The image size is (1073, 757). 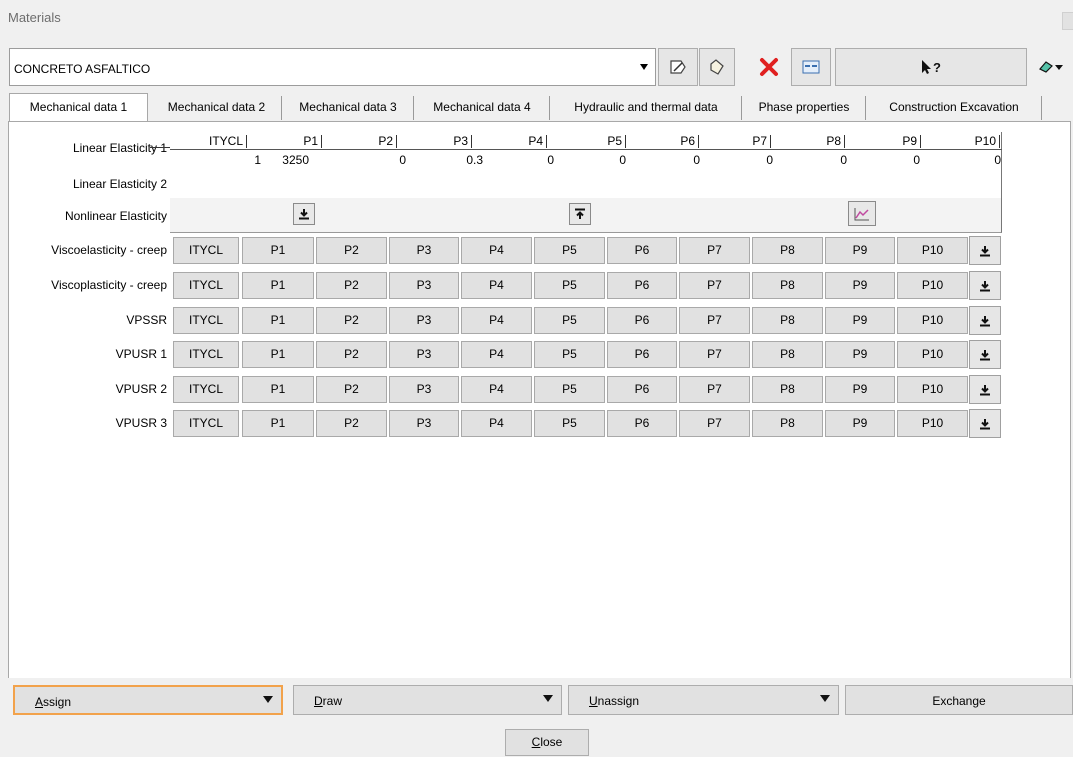 What do you see at coordinates (735, 141) in the screenshot?
I see `grid-header-p7: P7` at bounding box center [735, 141].